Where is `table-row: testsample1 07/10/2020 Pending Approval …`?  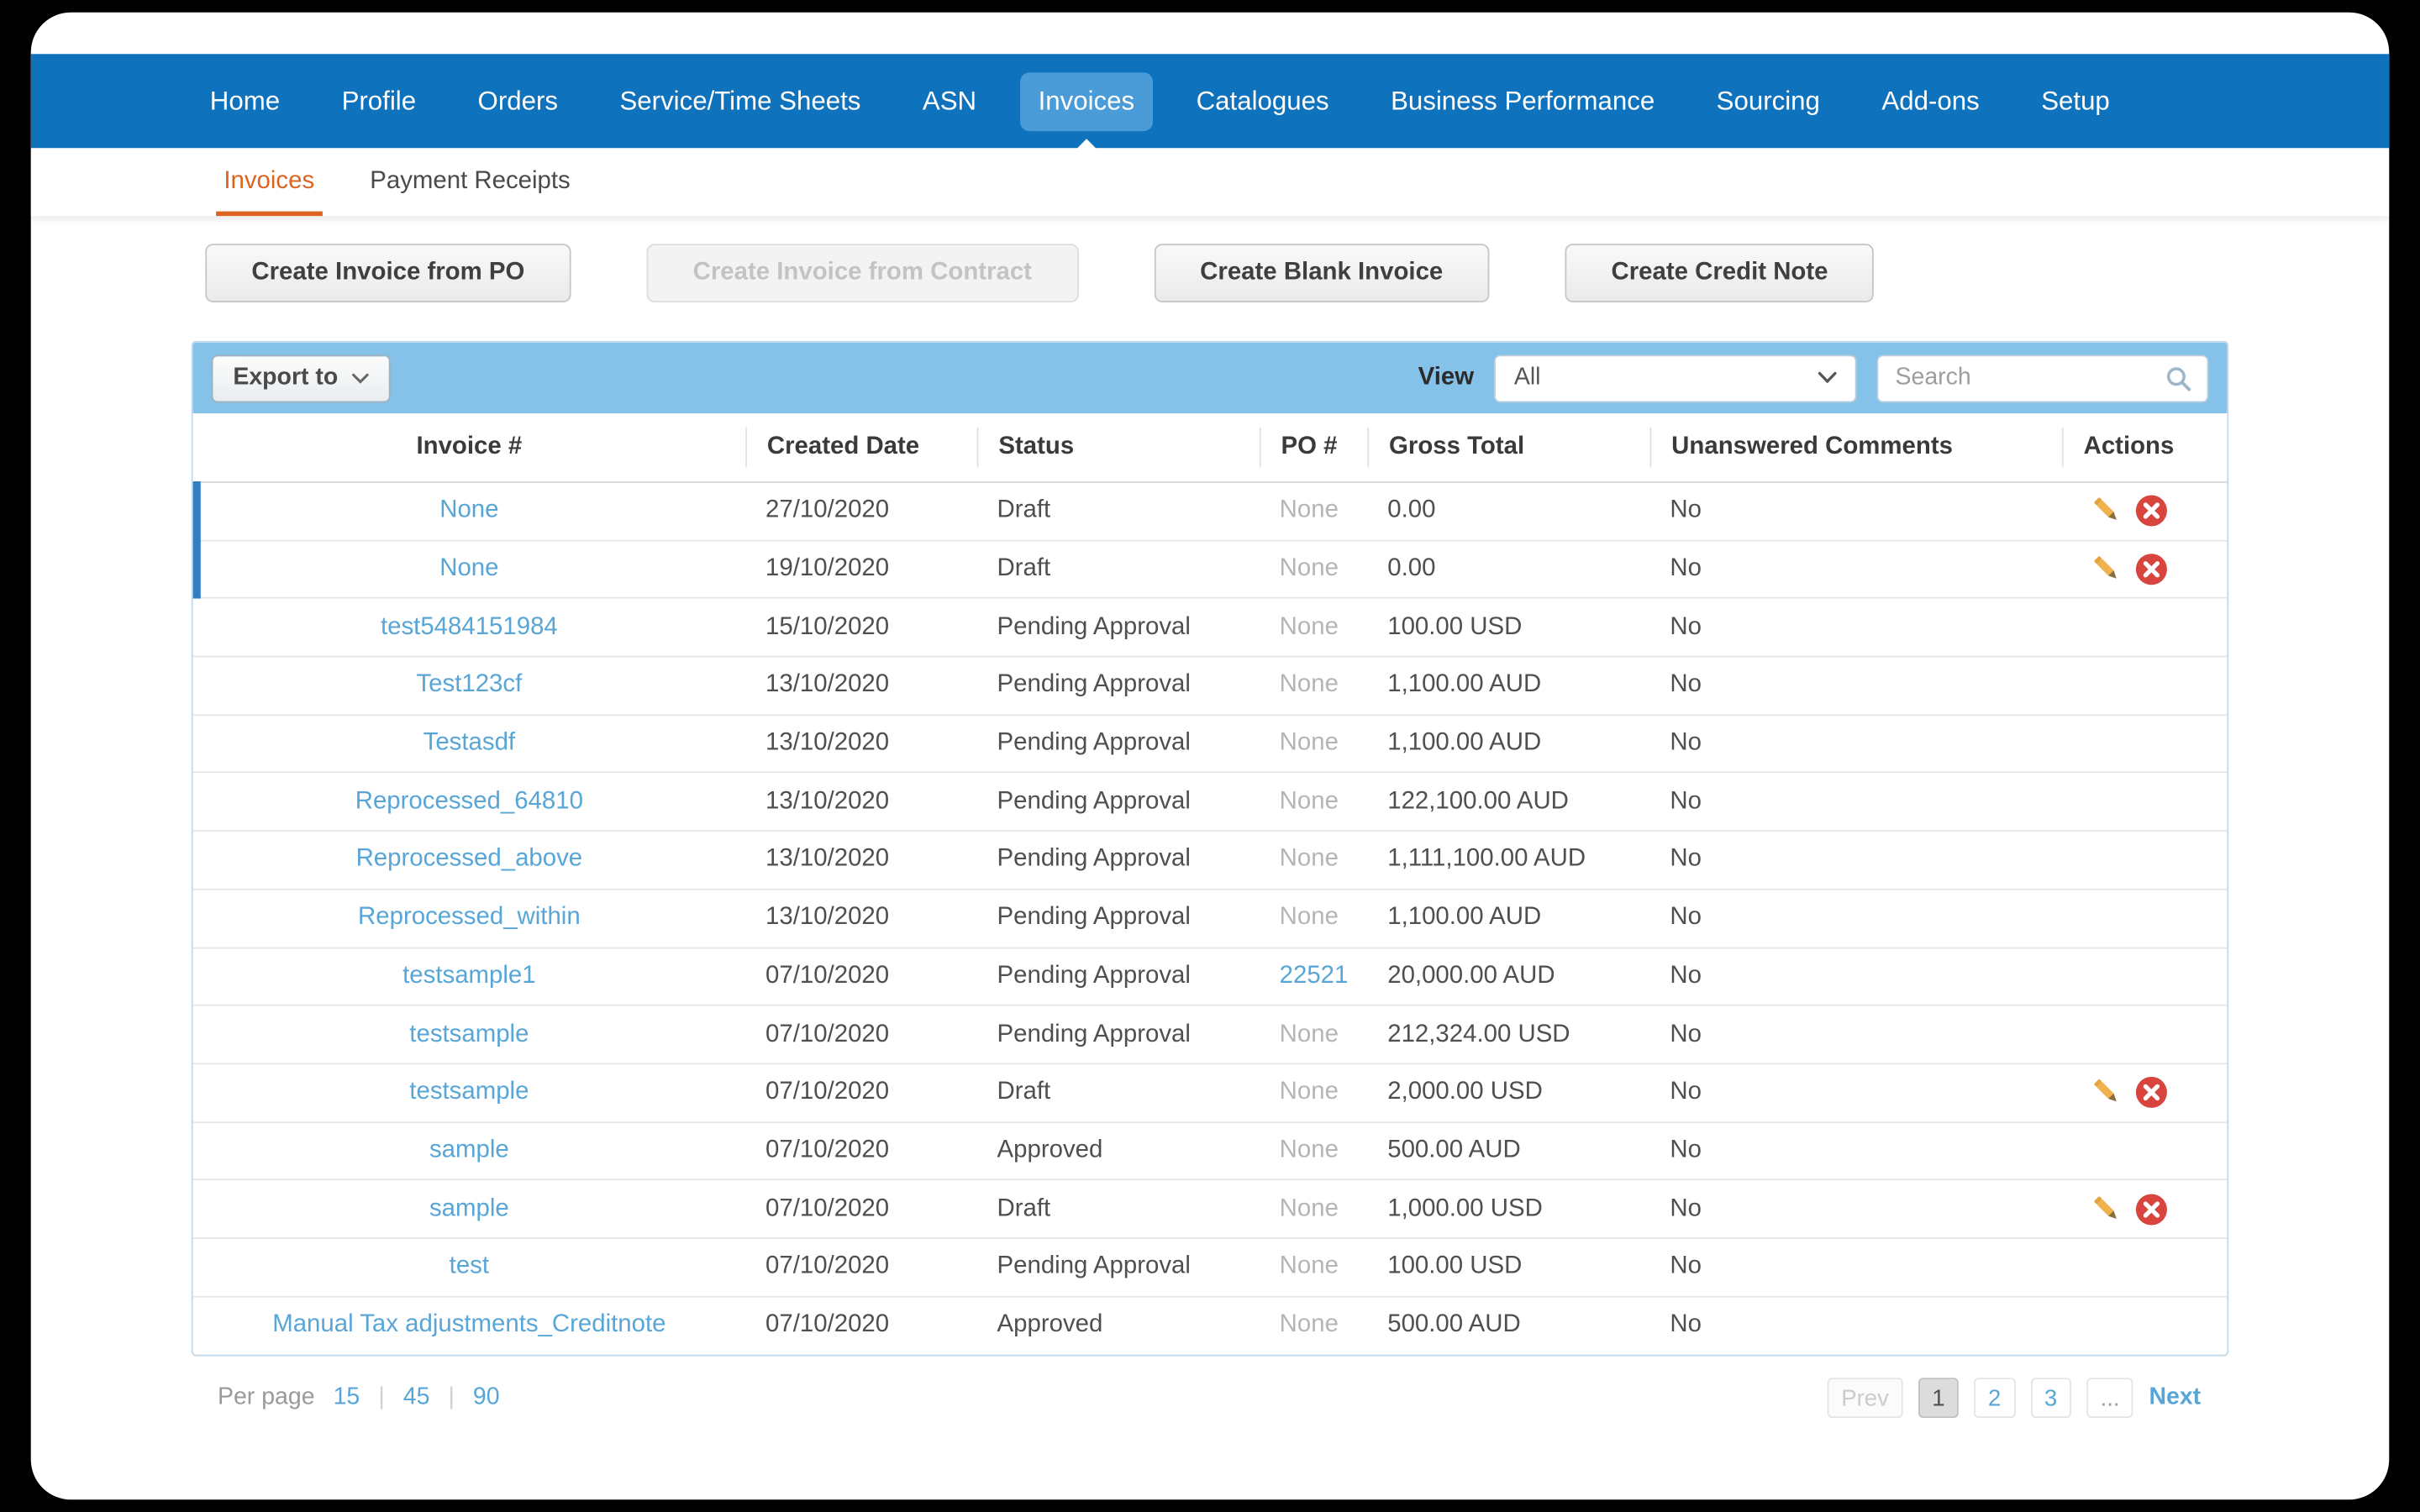 table-row: testsample1 07/10/2020 Pending Approval … is located at coordinates (1210, 977).